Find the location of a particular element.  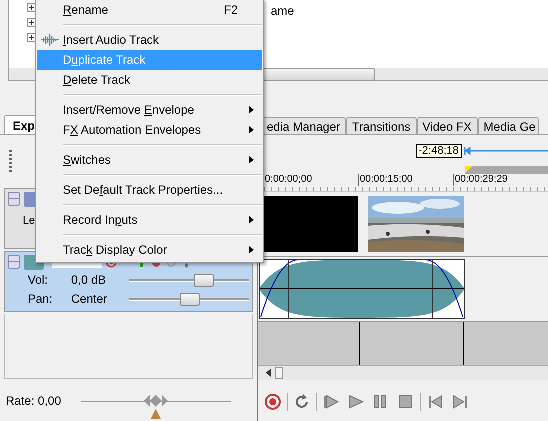

record-icon is located at coordinates (273, 401).